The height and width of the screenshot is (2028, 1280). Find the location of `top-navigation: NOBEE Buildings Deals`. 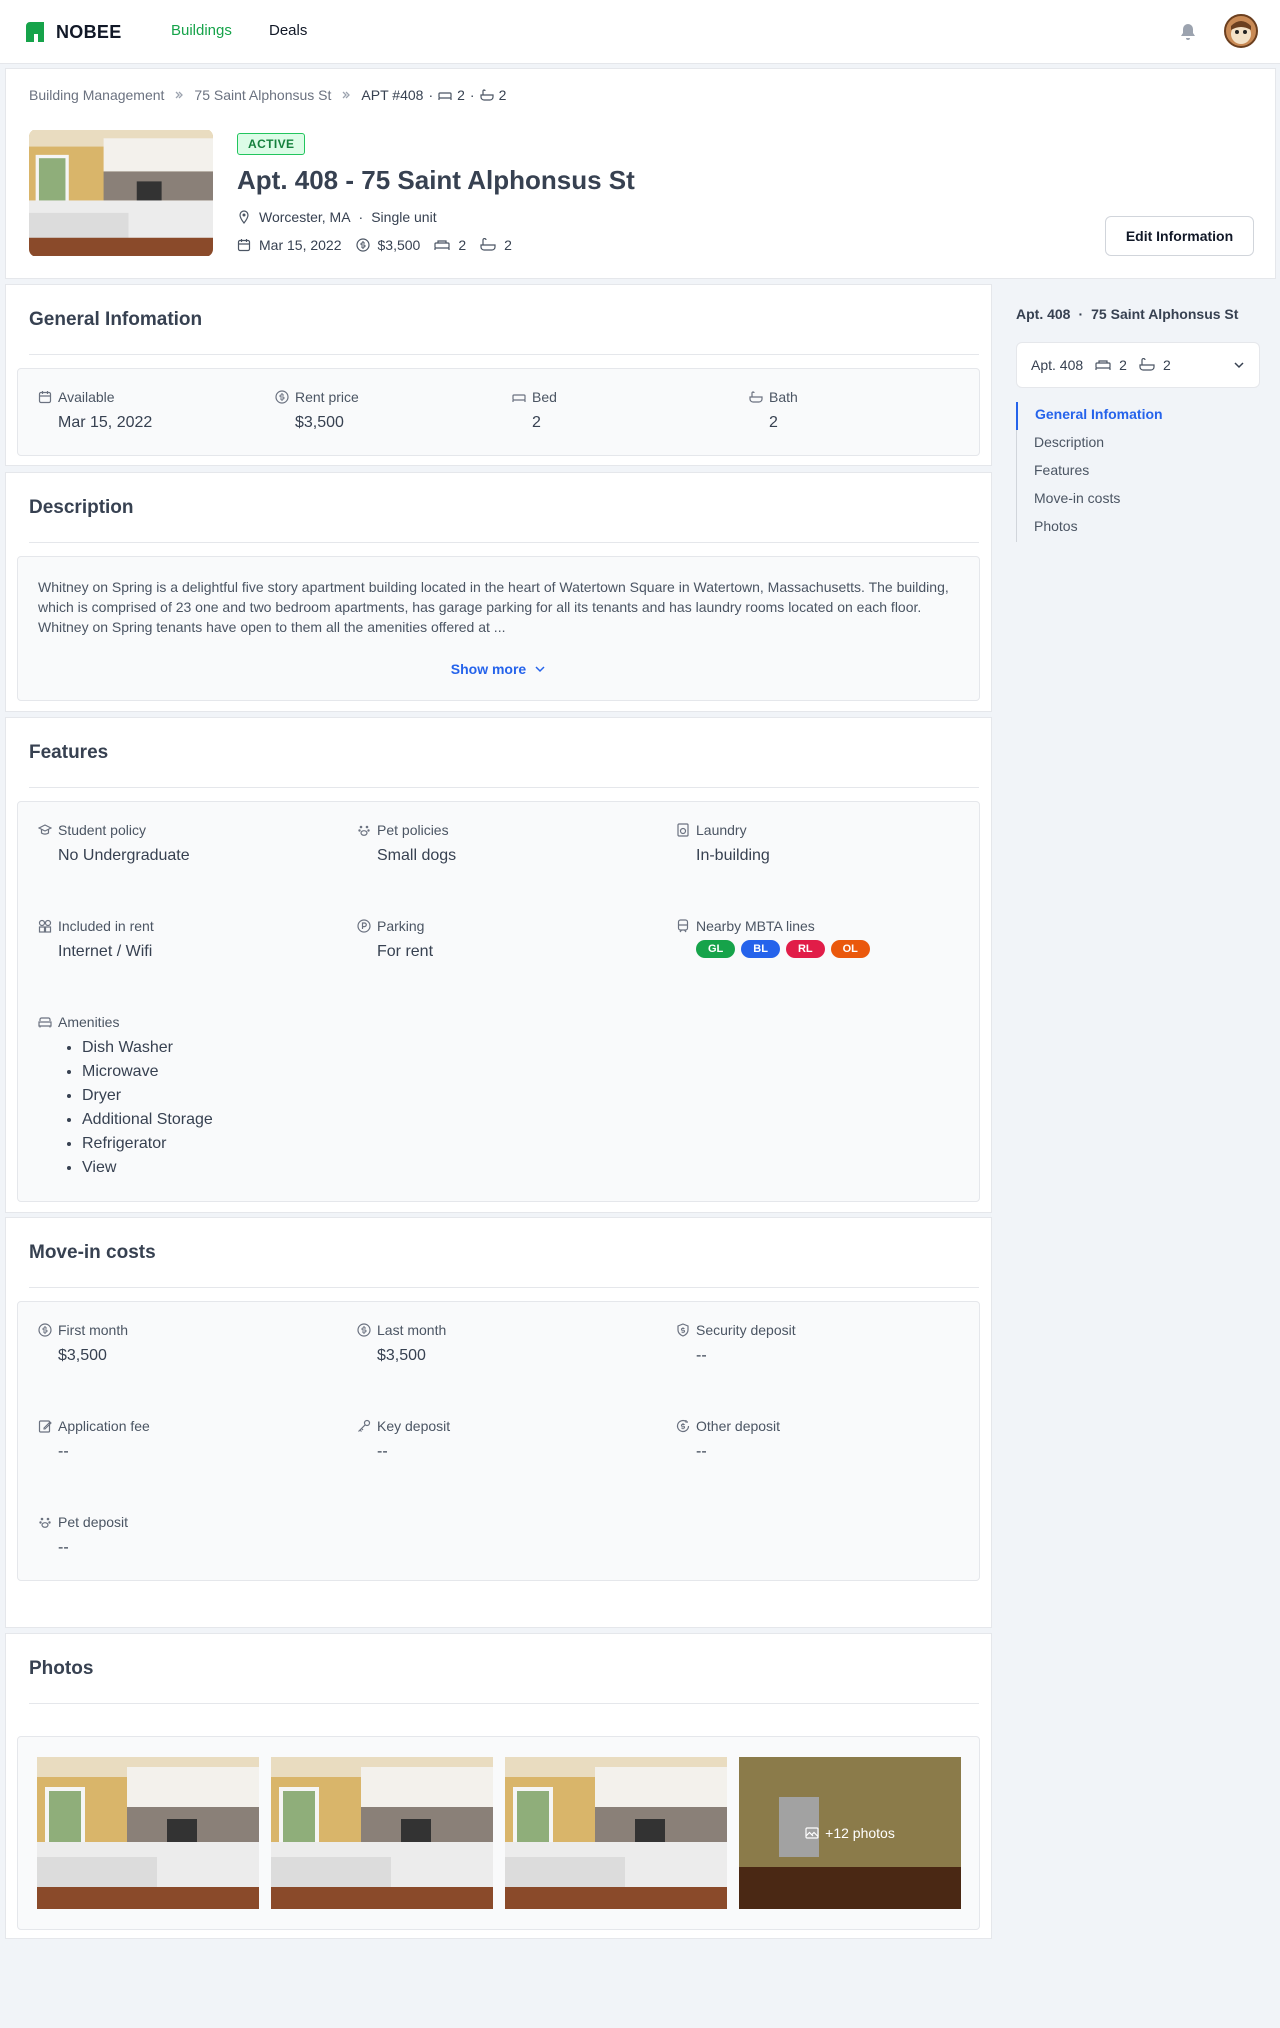

top-navigation: NOBEE Buildings Deals is located at coordinates (640, 32).